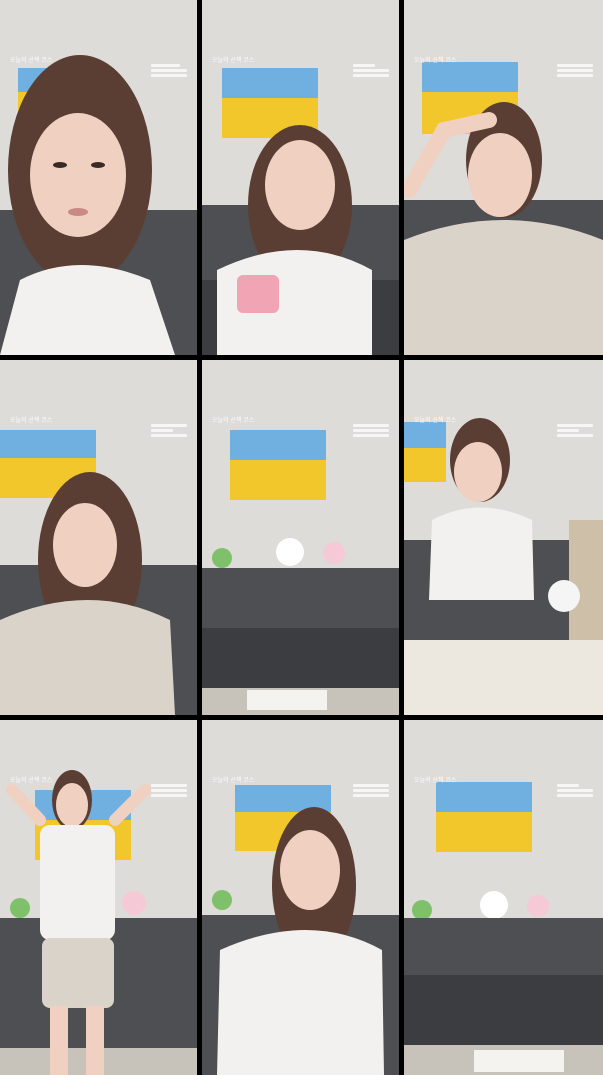 The width and height of the screenshot is (603, 1075). I want to click on scene-empty-sofa-plushies, so click(300, 537).